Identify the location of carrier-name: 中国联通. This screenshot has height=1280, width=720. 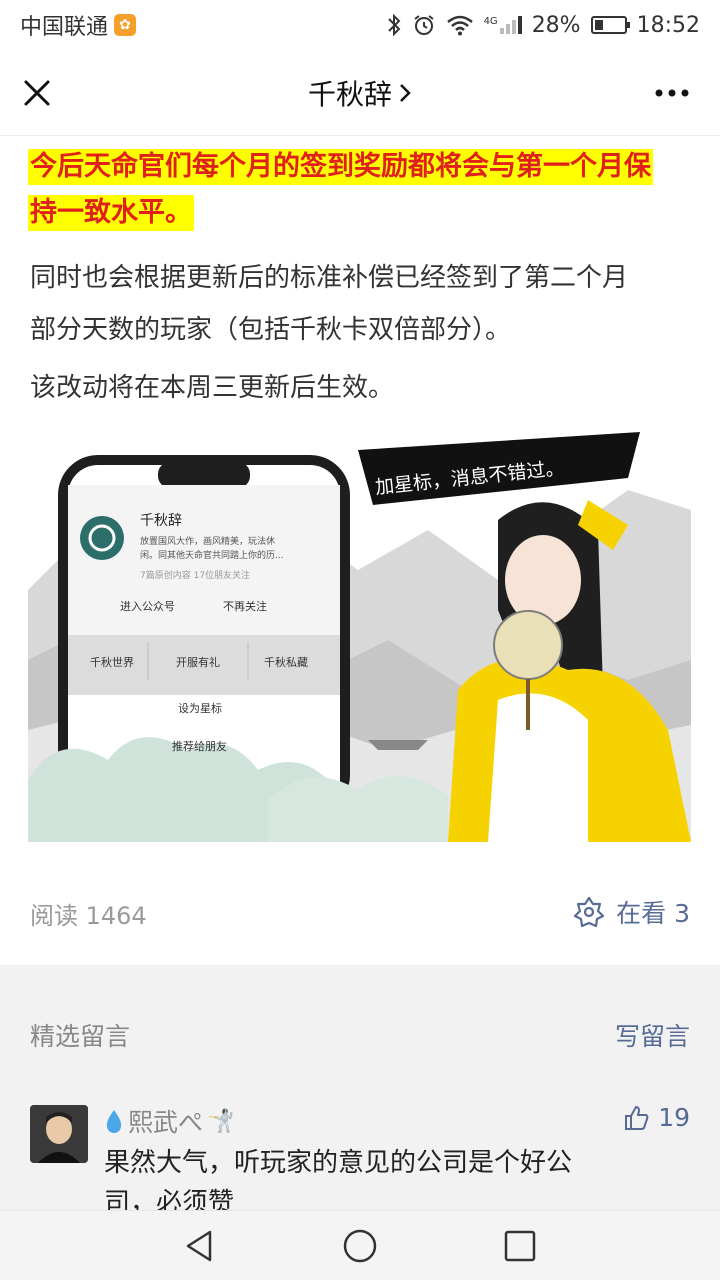
(64, 27).